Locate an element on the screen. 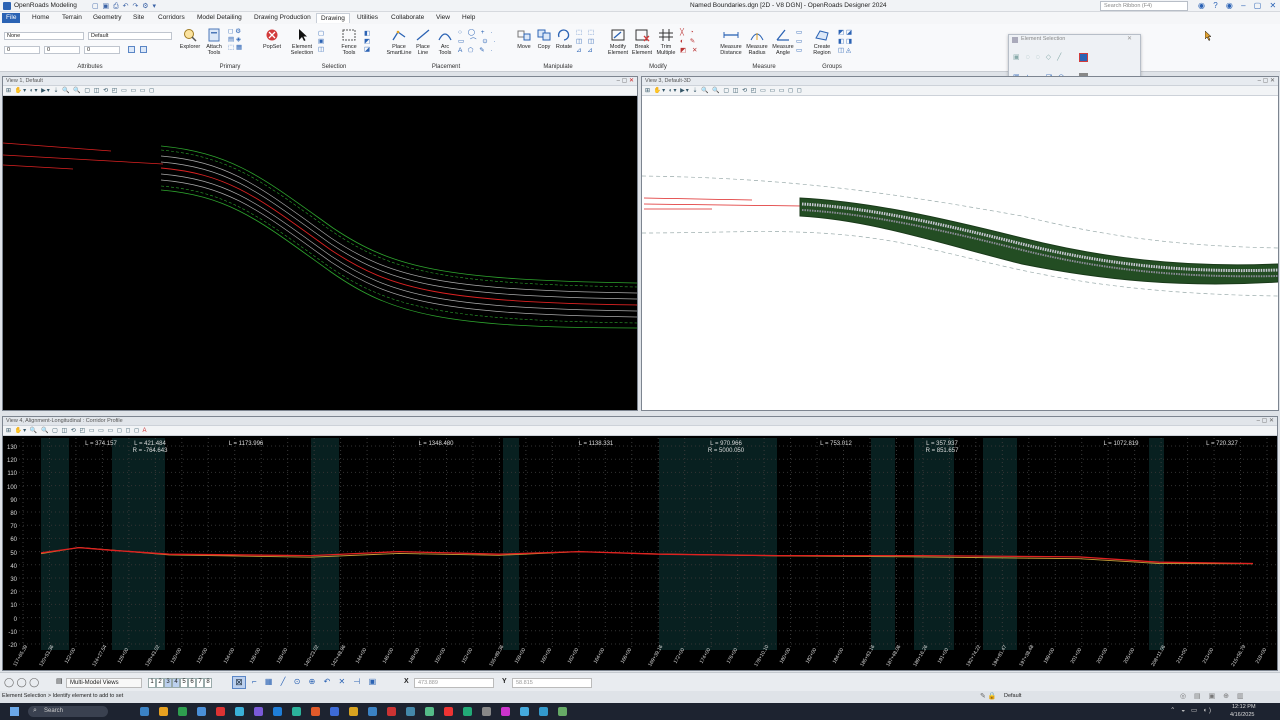  place-line-button: Place Line is located at coordinates (423, 42).